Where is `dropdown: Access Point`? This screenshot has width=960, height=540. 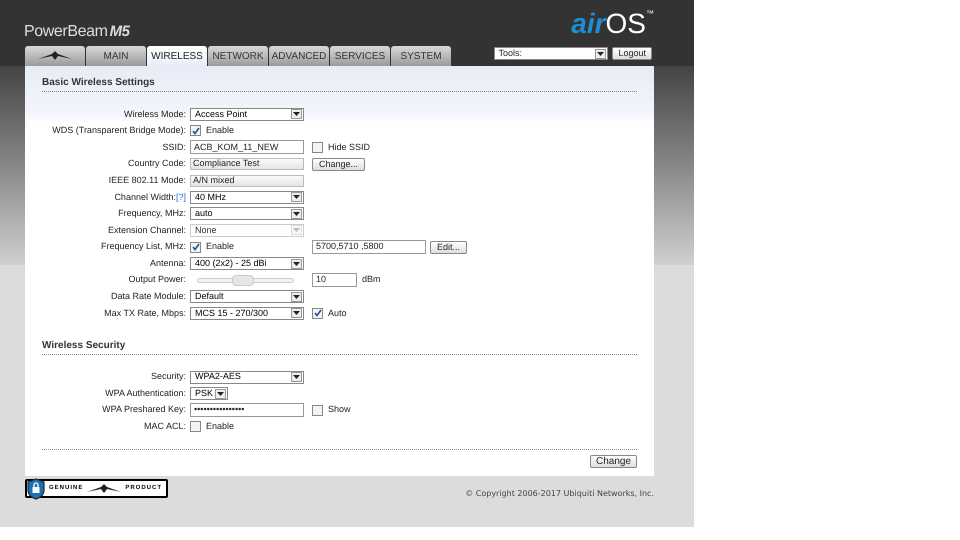
dropdown: Access Point is located at coordinates (247, 114).